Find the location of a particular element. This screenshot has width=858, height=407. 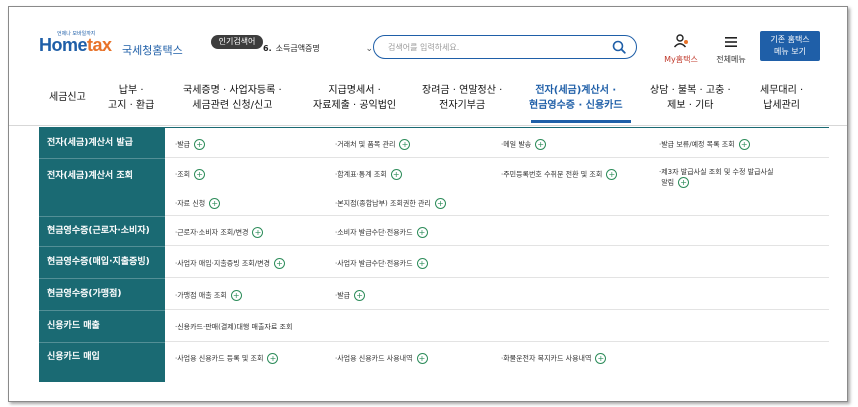

user-icon is located at coordinates (680, 41).